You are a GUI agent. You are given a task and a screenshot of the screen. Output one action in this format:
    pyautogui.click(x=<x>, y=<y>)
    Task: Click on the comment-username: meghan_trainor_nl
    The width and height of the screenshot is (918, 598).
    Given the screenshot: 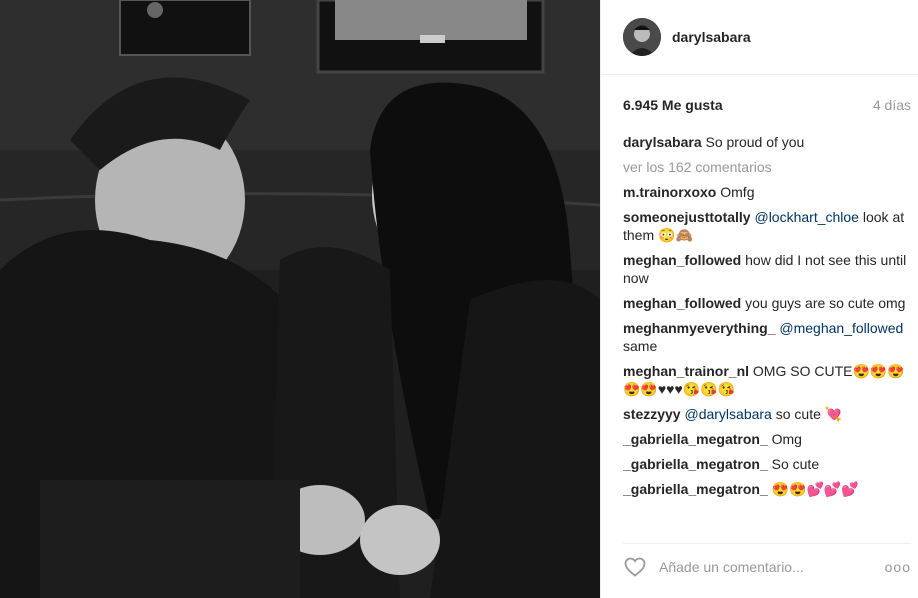 What is the action you would take?
    pyautogui.click(x=686, y=371)
    